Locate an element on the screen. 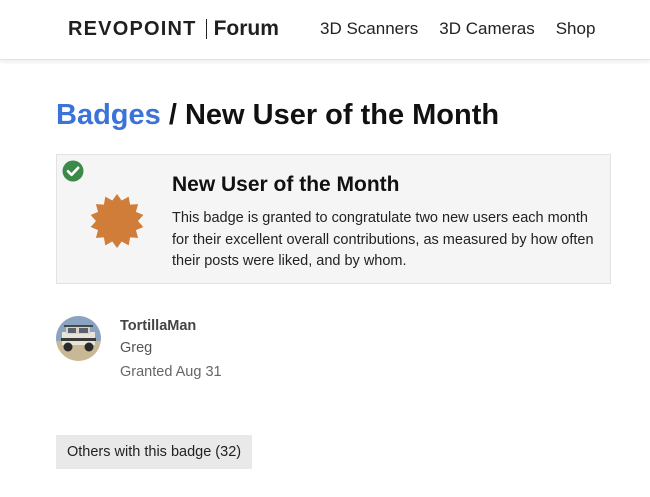 The width and height of the screenshot is (650, 497). others-with-badge-button: Others with this badge (32) is located at coordinates (154, 452).